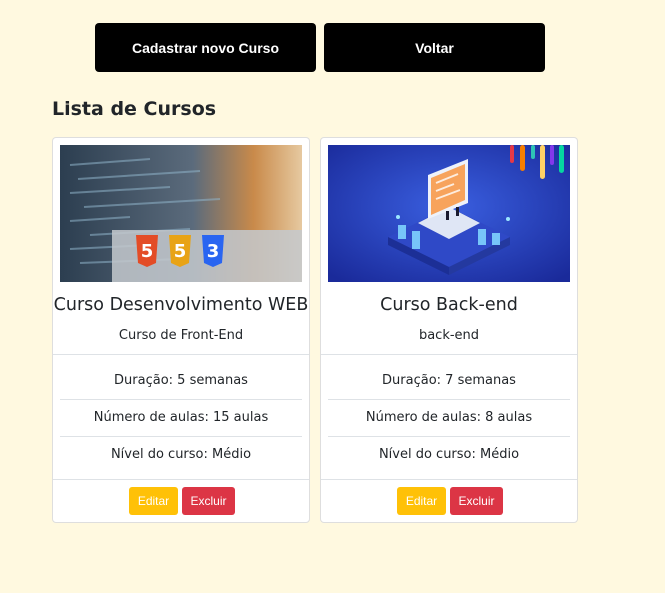 The image size is (665, 593). Describe the element at coordinates (449, 417) in the screenshot. I see `course-lessons: Número de aulas: 8 aulas` at that location.